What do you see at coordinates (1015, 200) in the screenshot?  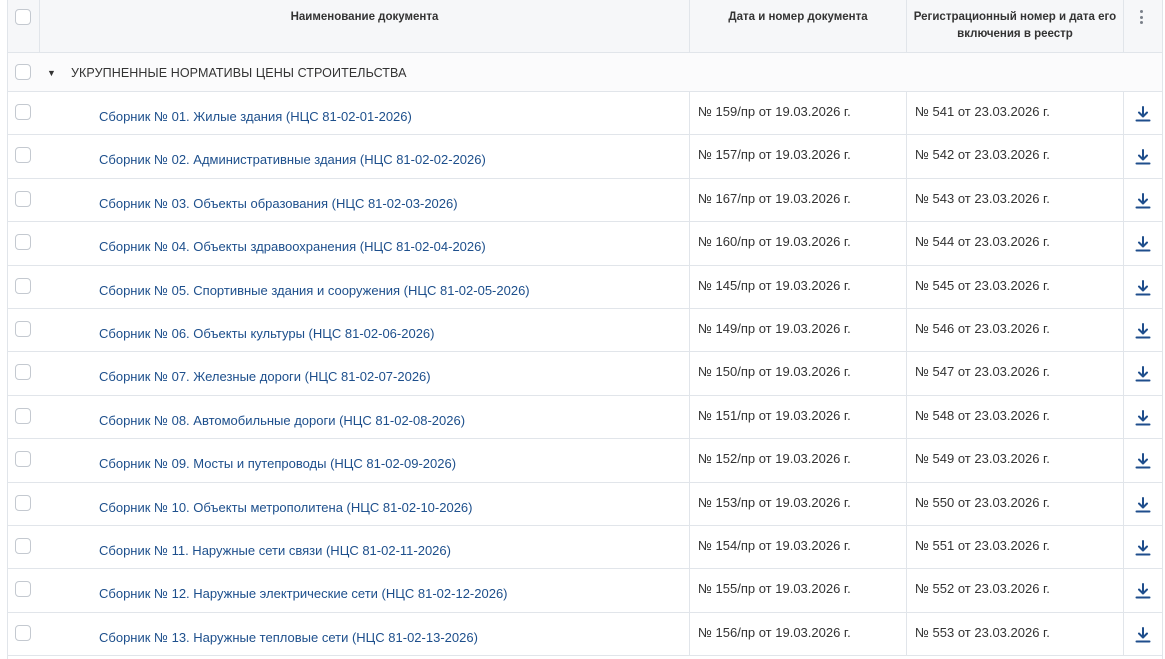 I see `registration-cell: № 543 от 23.03.2026 г.` at bounding box center [1015, 200].